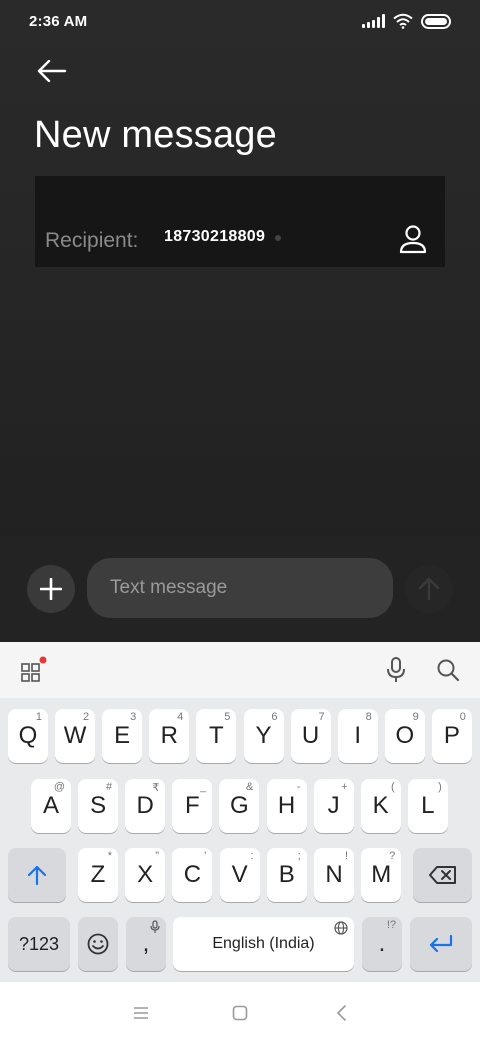 Image resolution: width=480 pixels, height=1040 pixels. What do you see at coordinates (334, 875) in the screenshot?
I see `key-n: ! N` at bounding box center [334, 875].